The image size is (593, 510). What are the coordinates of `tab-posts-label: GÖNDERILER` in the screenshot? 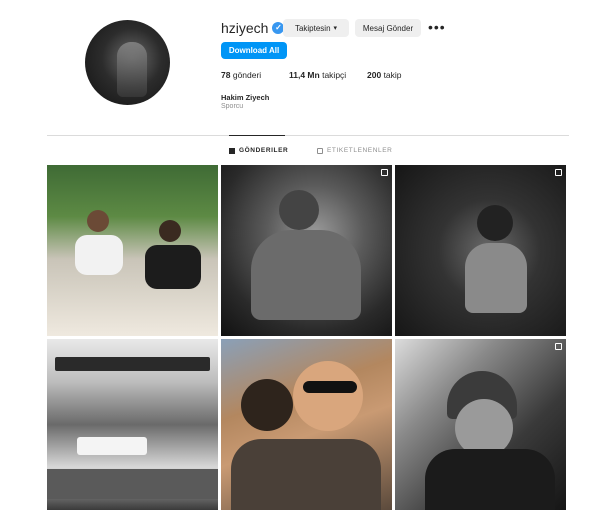 It's located at (264, 150).